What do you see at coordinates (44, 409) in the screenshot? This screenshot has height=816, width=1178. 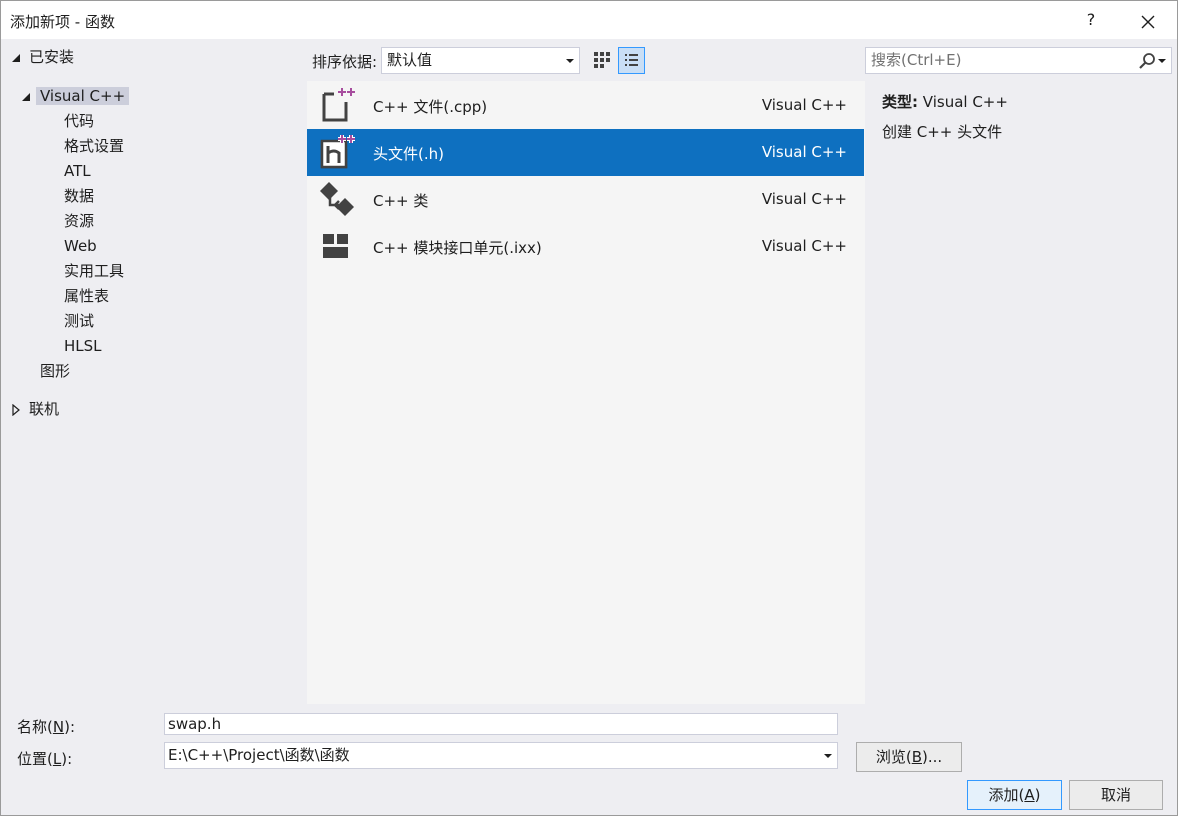 I see `tree-item-label: 联机` at bounding box center [44, 409].